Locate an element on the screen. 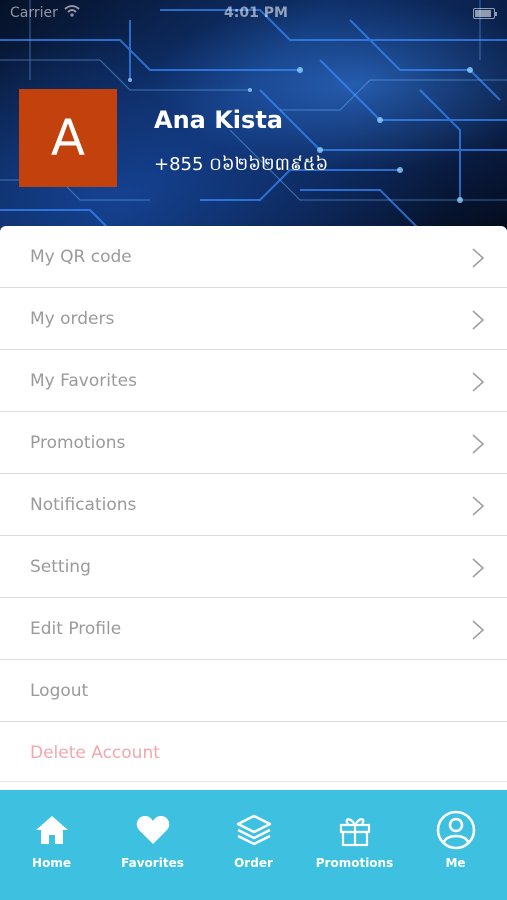  menu-item-label: Edit Profile is located at coordinates (76, 628).